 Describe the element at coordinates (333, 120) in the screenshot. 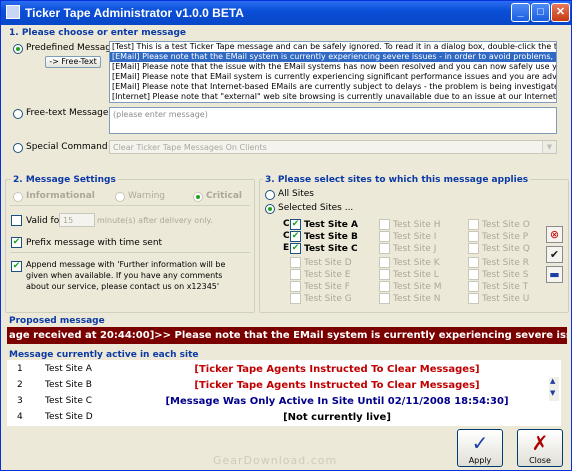

I see `free-text-input: (please enter message)` at that location.